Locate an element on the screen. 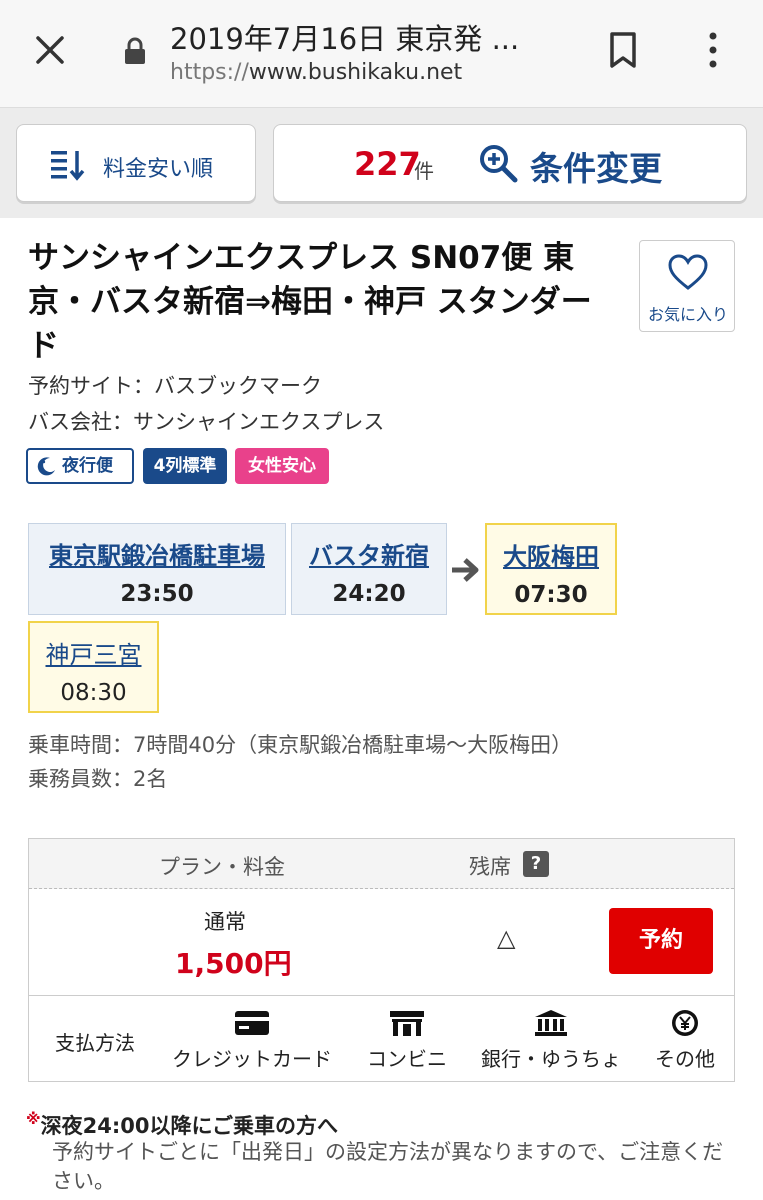  stop-name-link: 東京駅鍛冶橋駐車場 is located at coordinates (157, 553).